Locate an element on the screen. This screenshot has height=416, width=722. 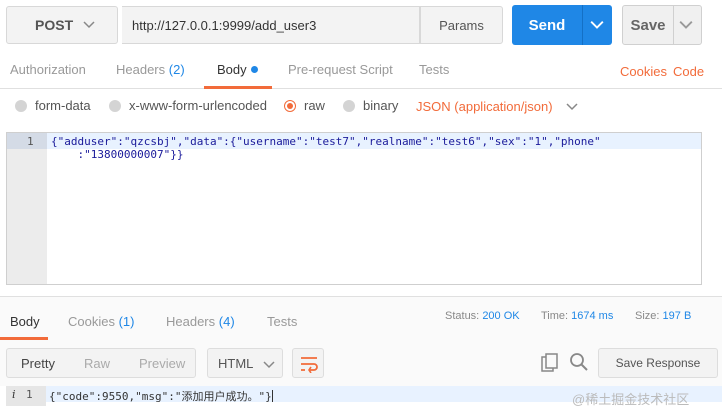
line-number: 1 is located at coordinates (30, 141).